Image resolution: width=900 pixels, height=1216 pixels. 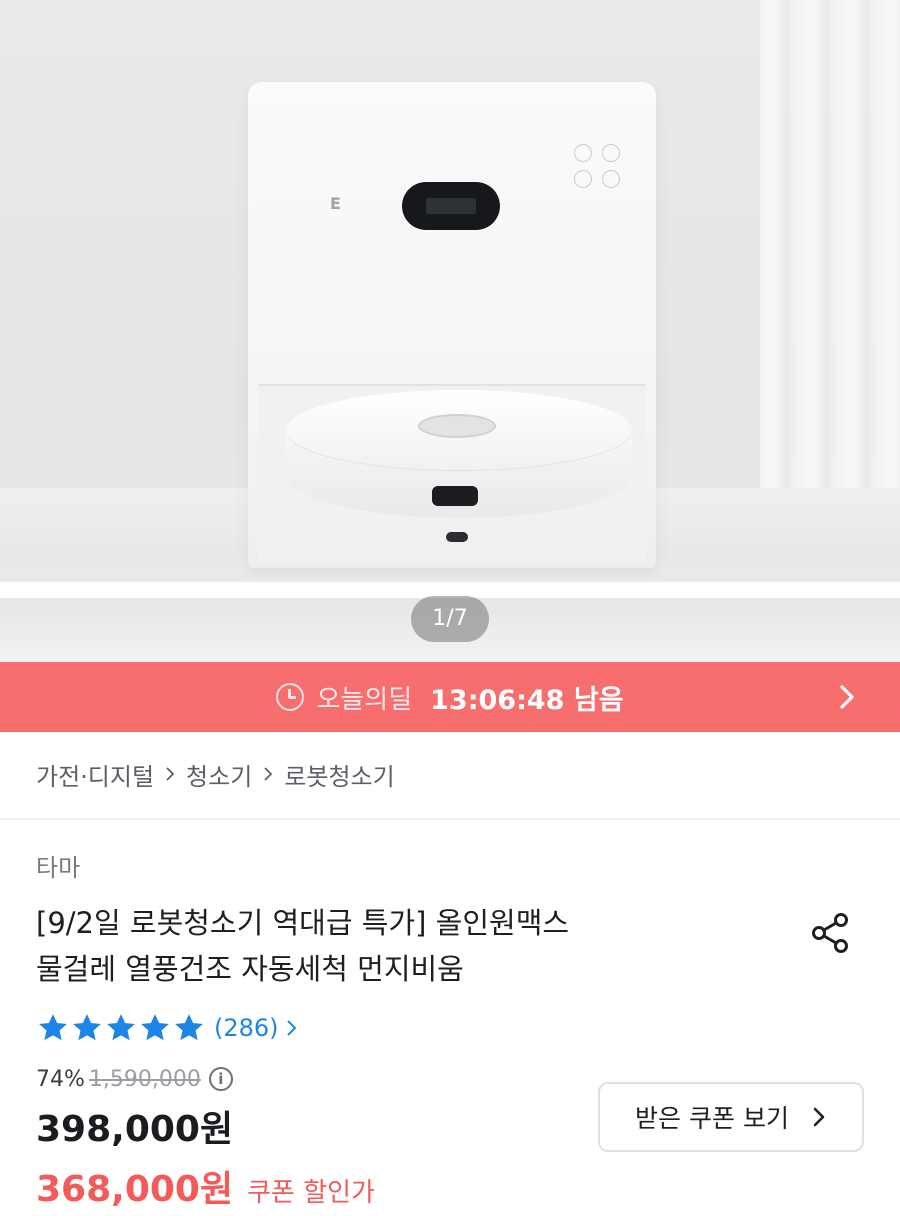 What do you see at coordinates (135, 1189) in the screenshot?
I see `coupon-price: 368,000원` at bounding box center [135, 1189].